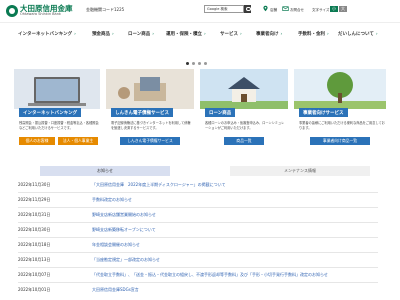  I want to click on news-date: 2022年10月01日, so click(34, 289).